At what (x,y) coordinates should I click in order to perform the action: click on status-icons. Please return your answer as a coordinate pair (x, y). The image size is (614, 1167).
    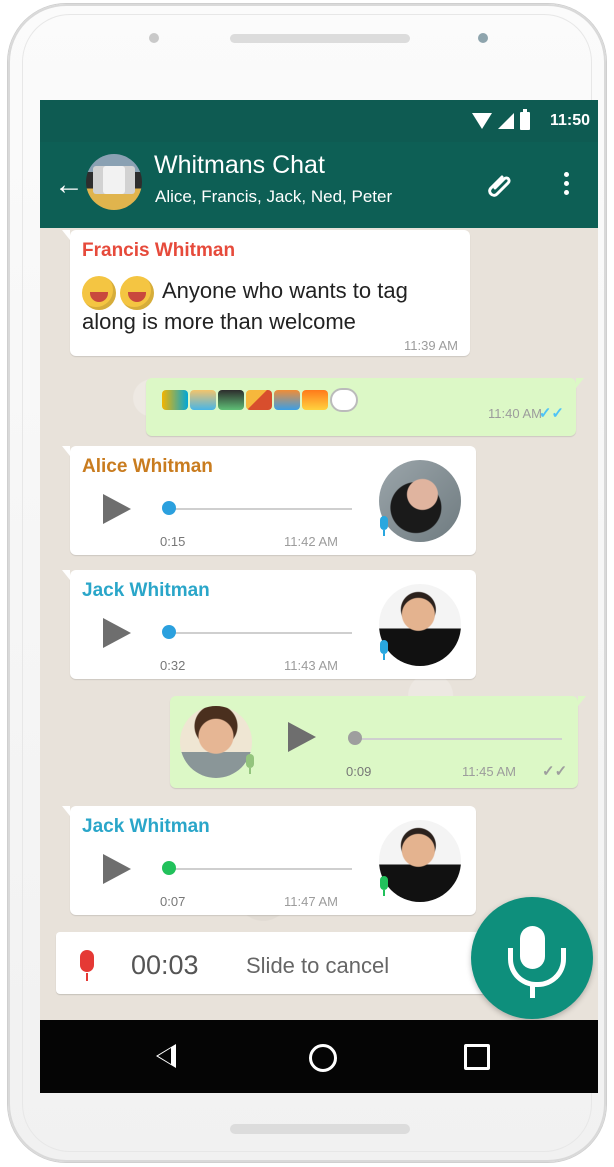
    Looking at the image, I should click on (501, 119).